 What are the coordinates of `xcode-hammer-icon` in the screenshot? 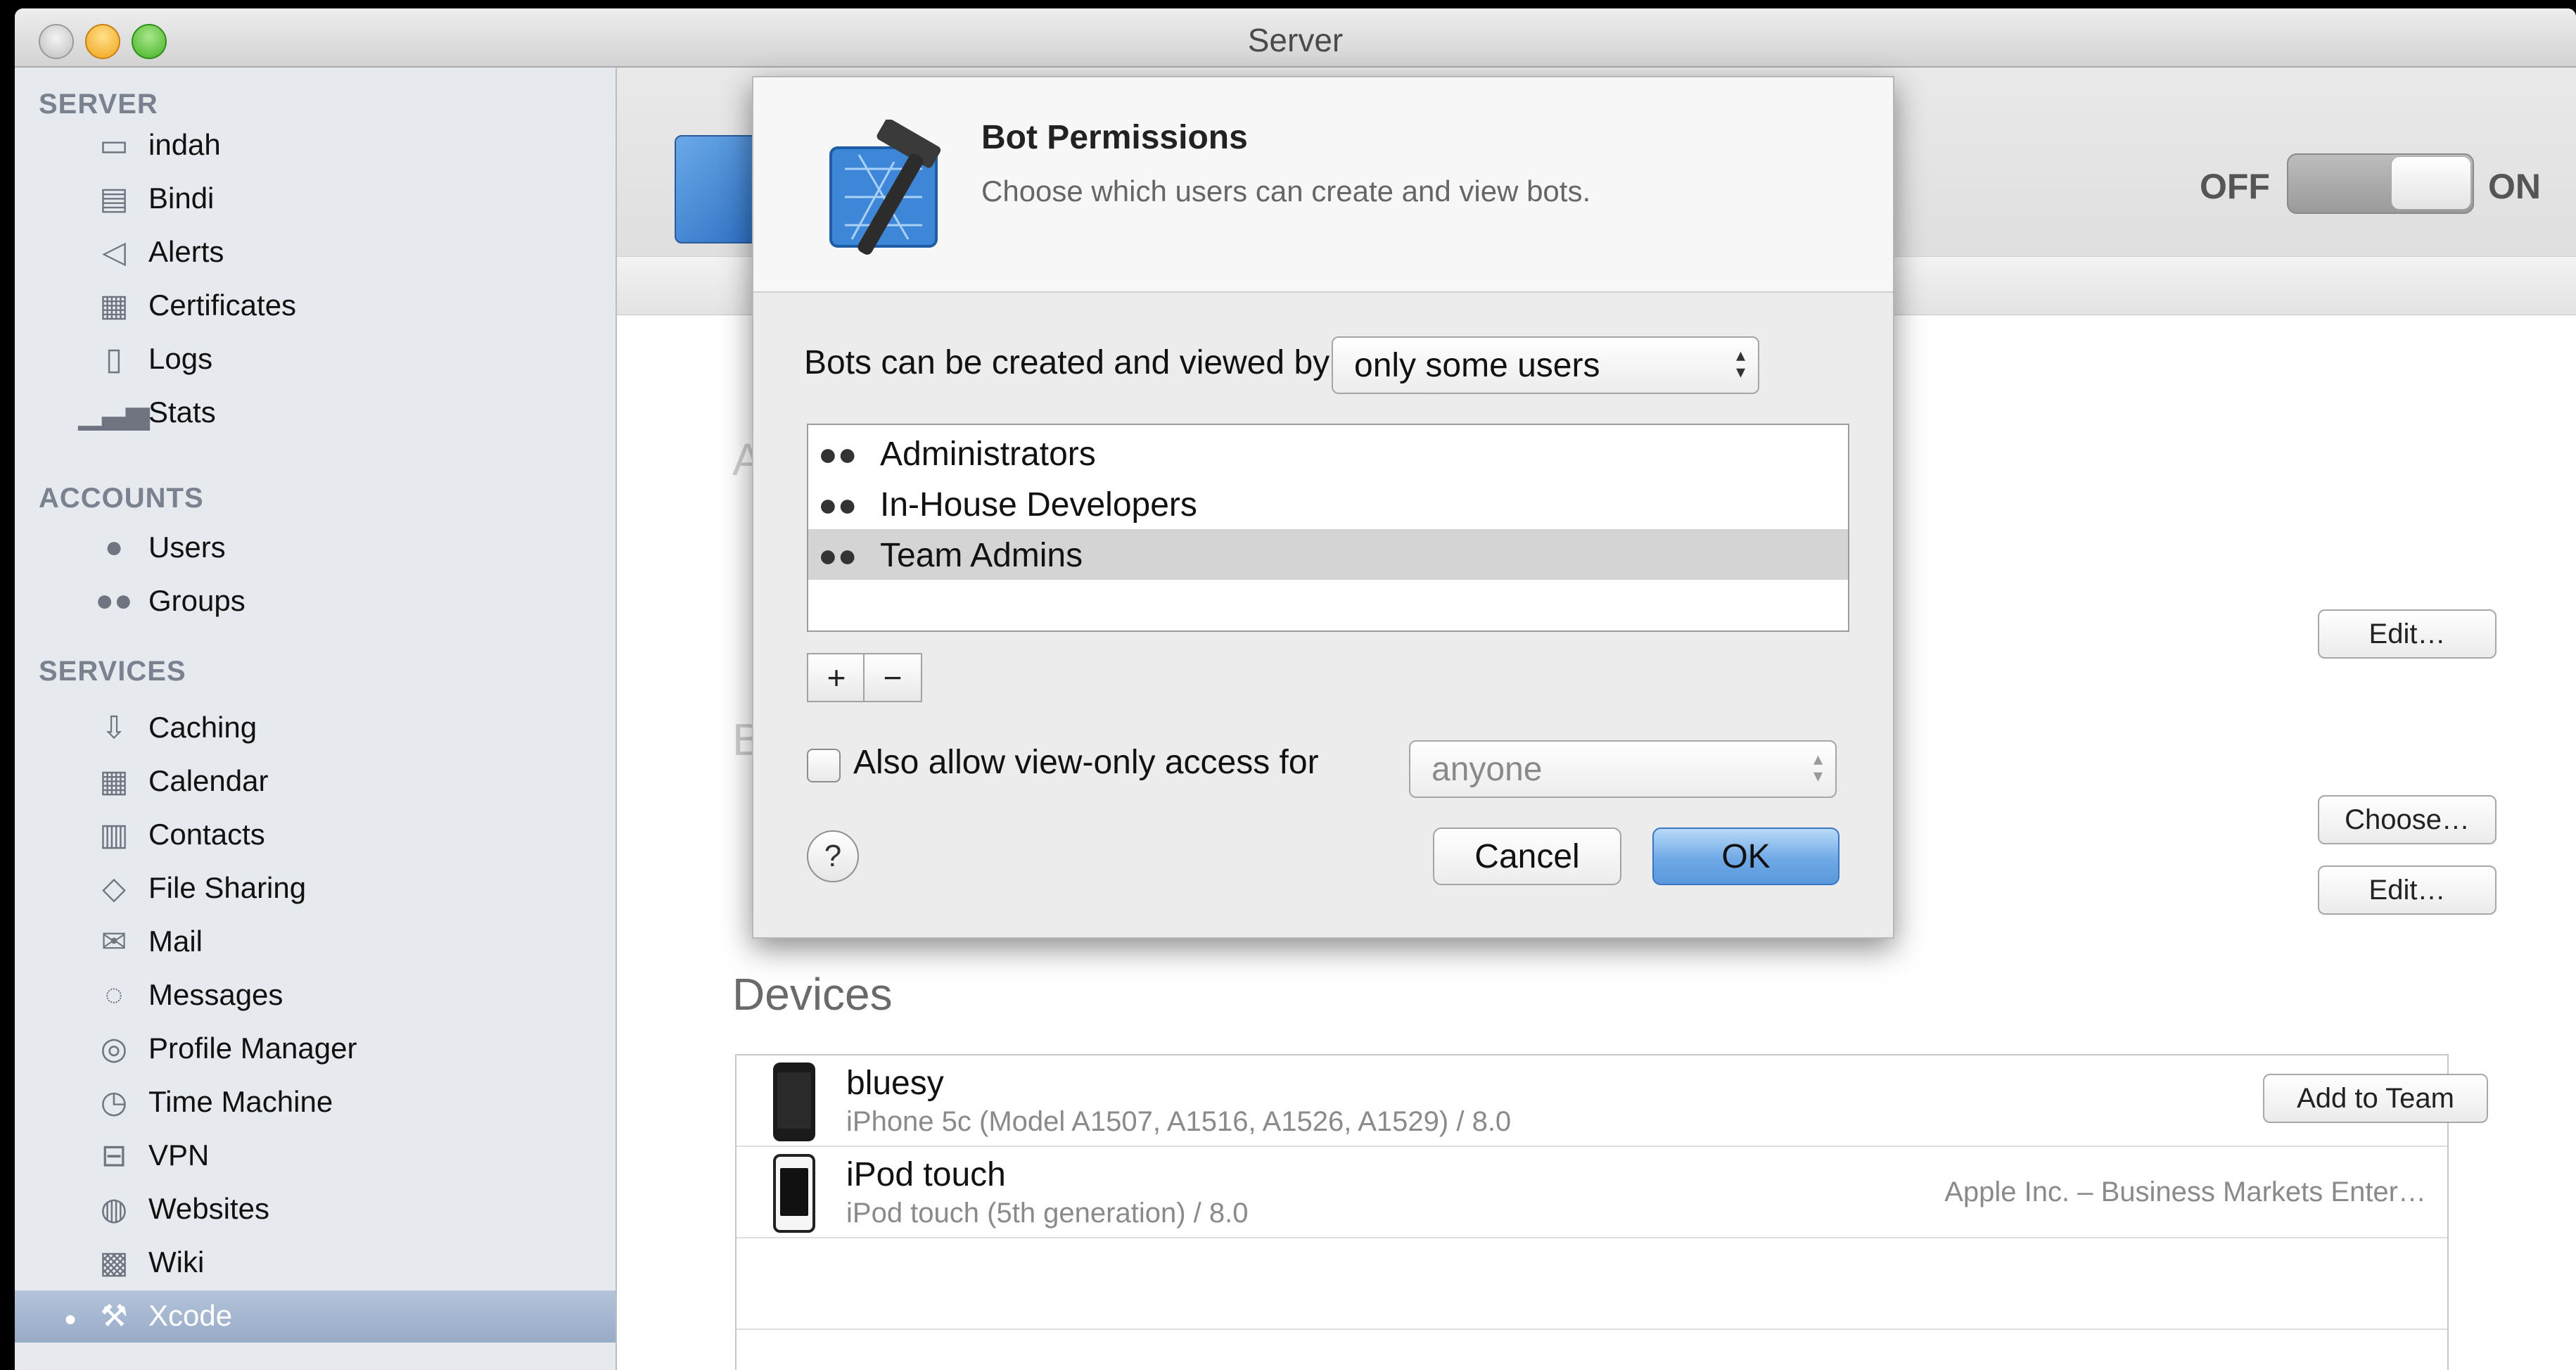 It's located at (885, 187).